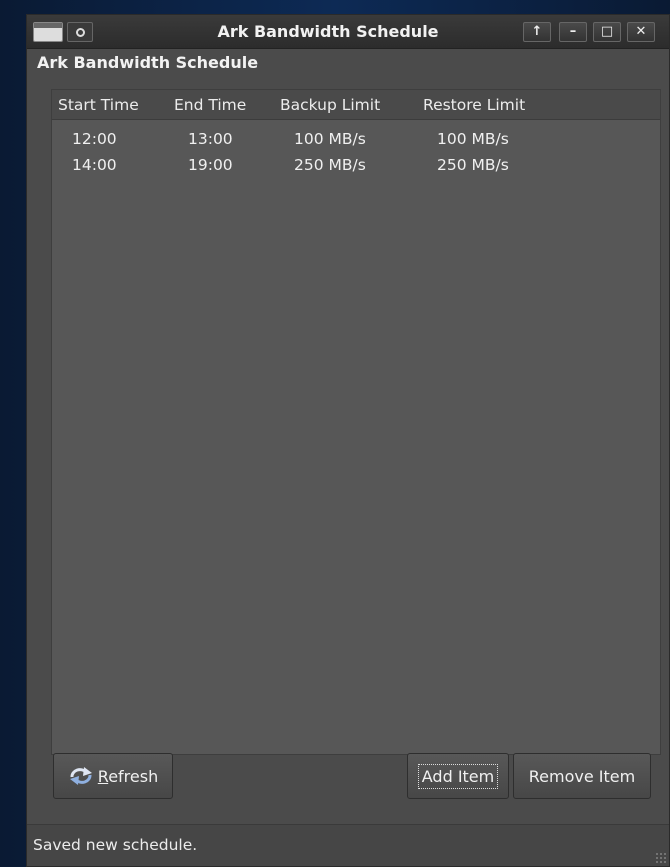  What do you see at coordinates (661, 858) in the screenshot?
I see `resize-grip` at bounding box center [661, 858].